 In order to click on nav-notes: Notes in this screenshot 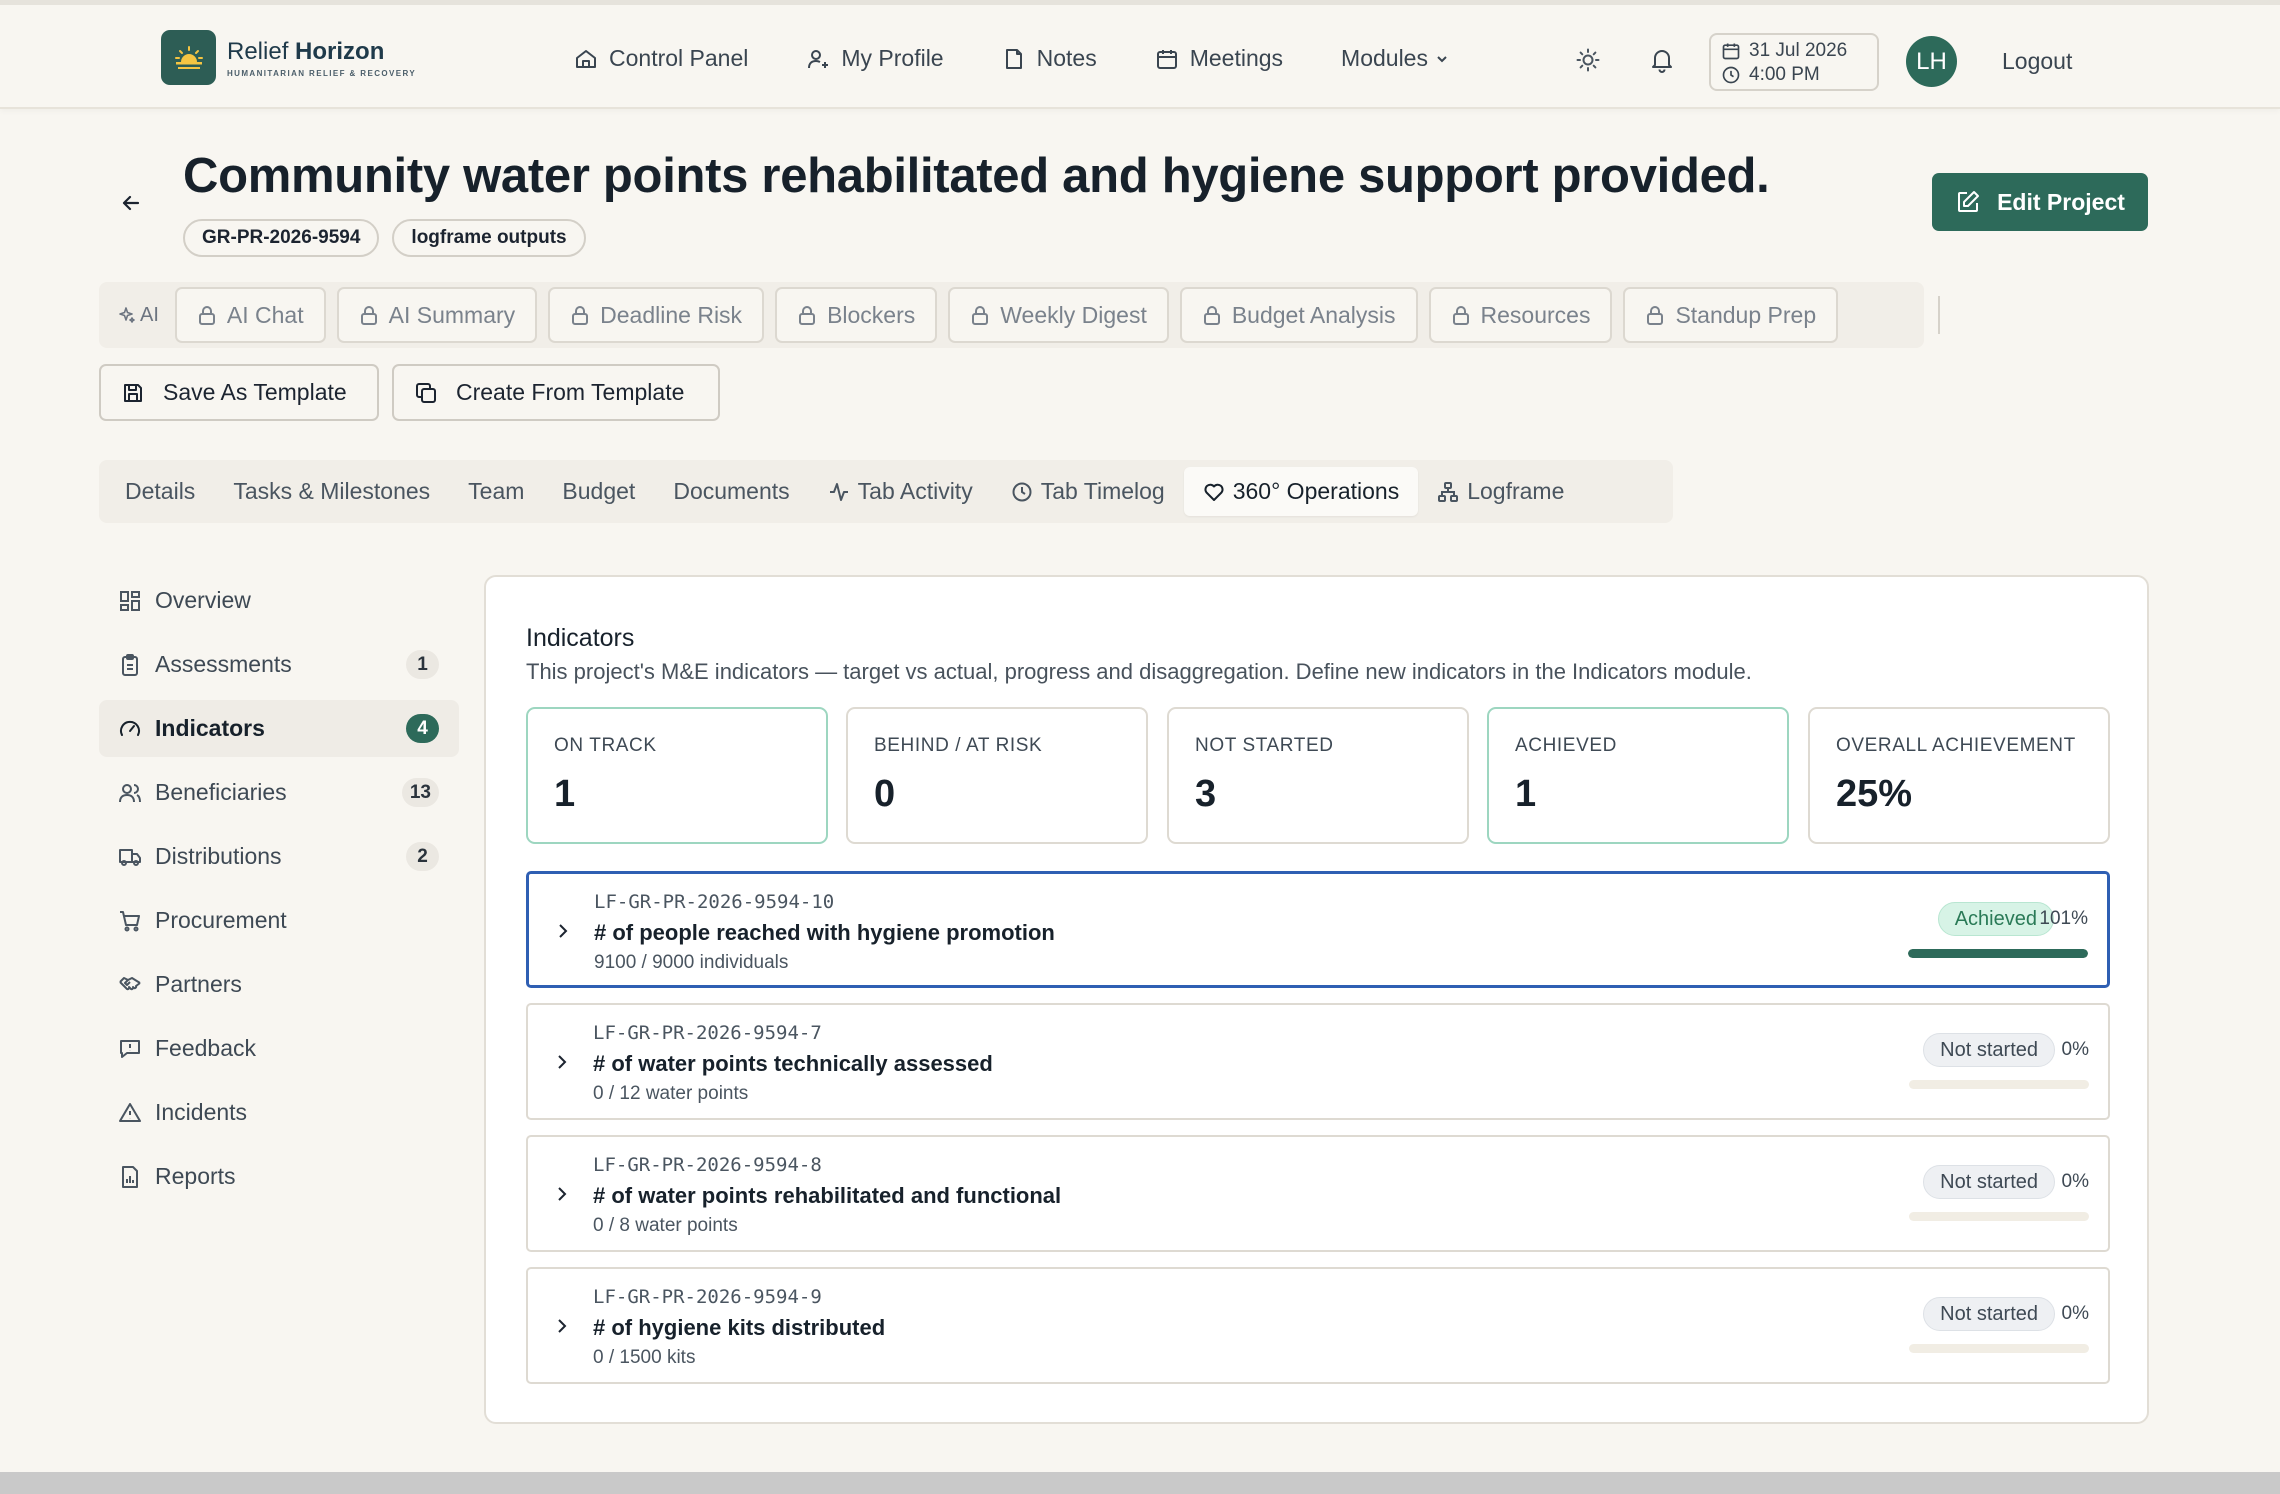, I will do `click(1049, 58)`.